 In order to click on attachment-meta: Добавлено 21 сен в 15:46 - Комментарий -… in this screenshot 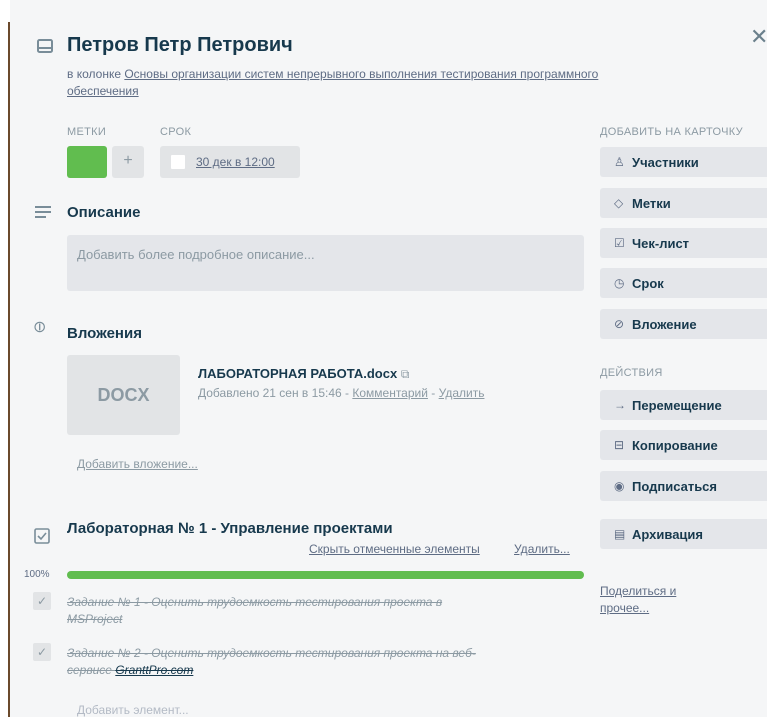, I will do `click(341, 393)`.